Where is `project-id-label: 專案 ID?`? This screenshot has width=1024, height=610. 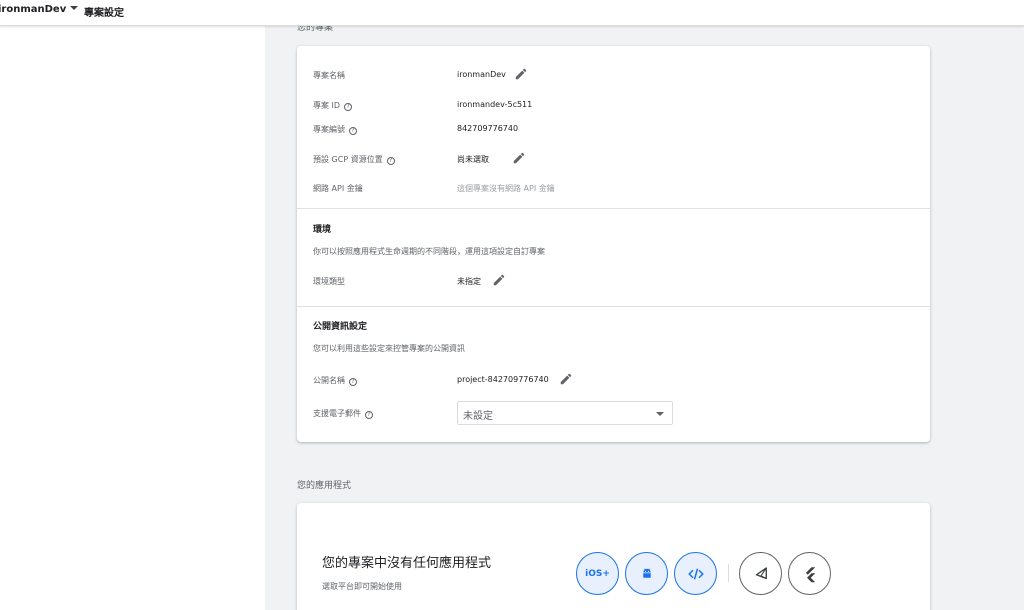 project-id-label: 專案 ID? is located at coordinates (333, 105).